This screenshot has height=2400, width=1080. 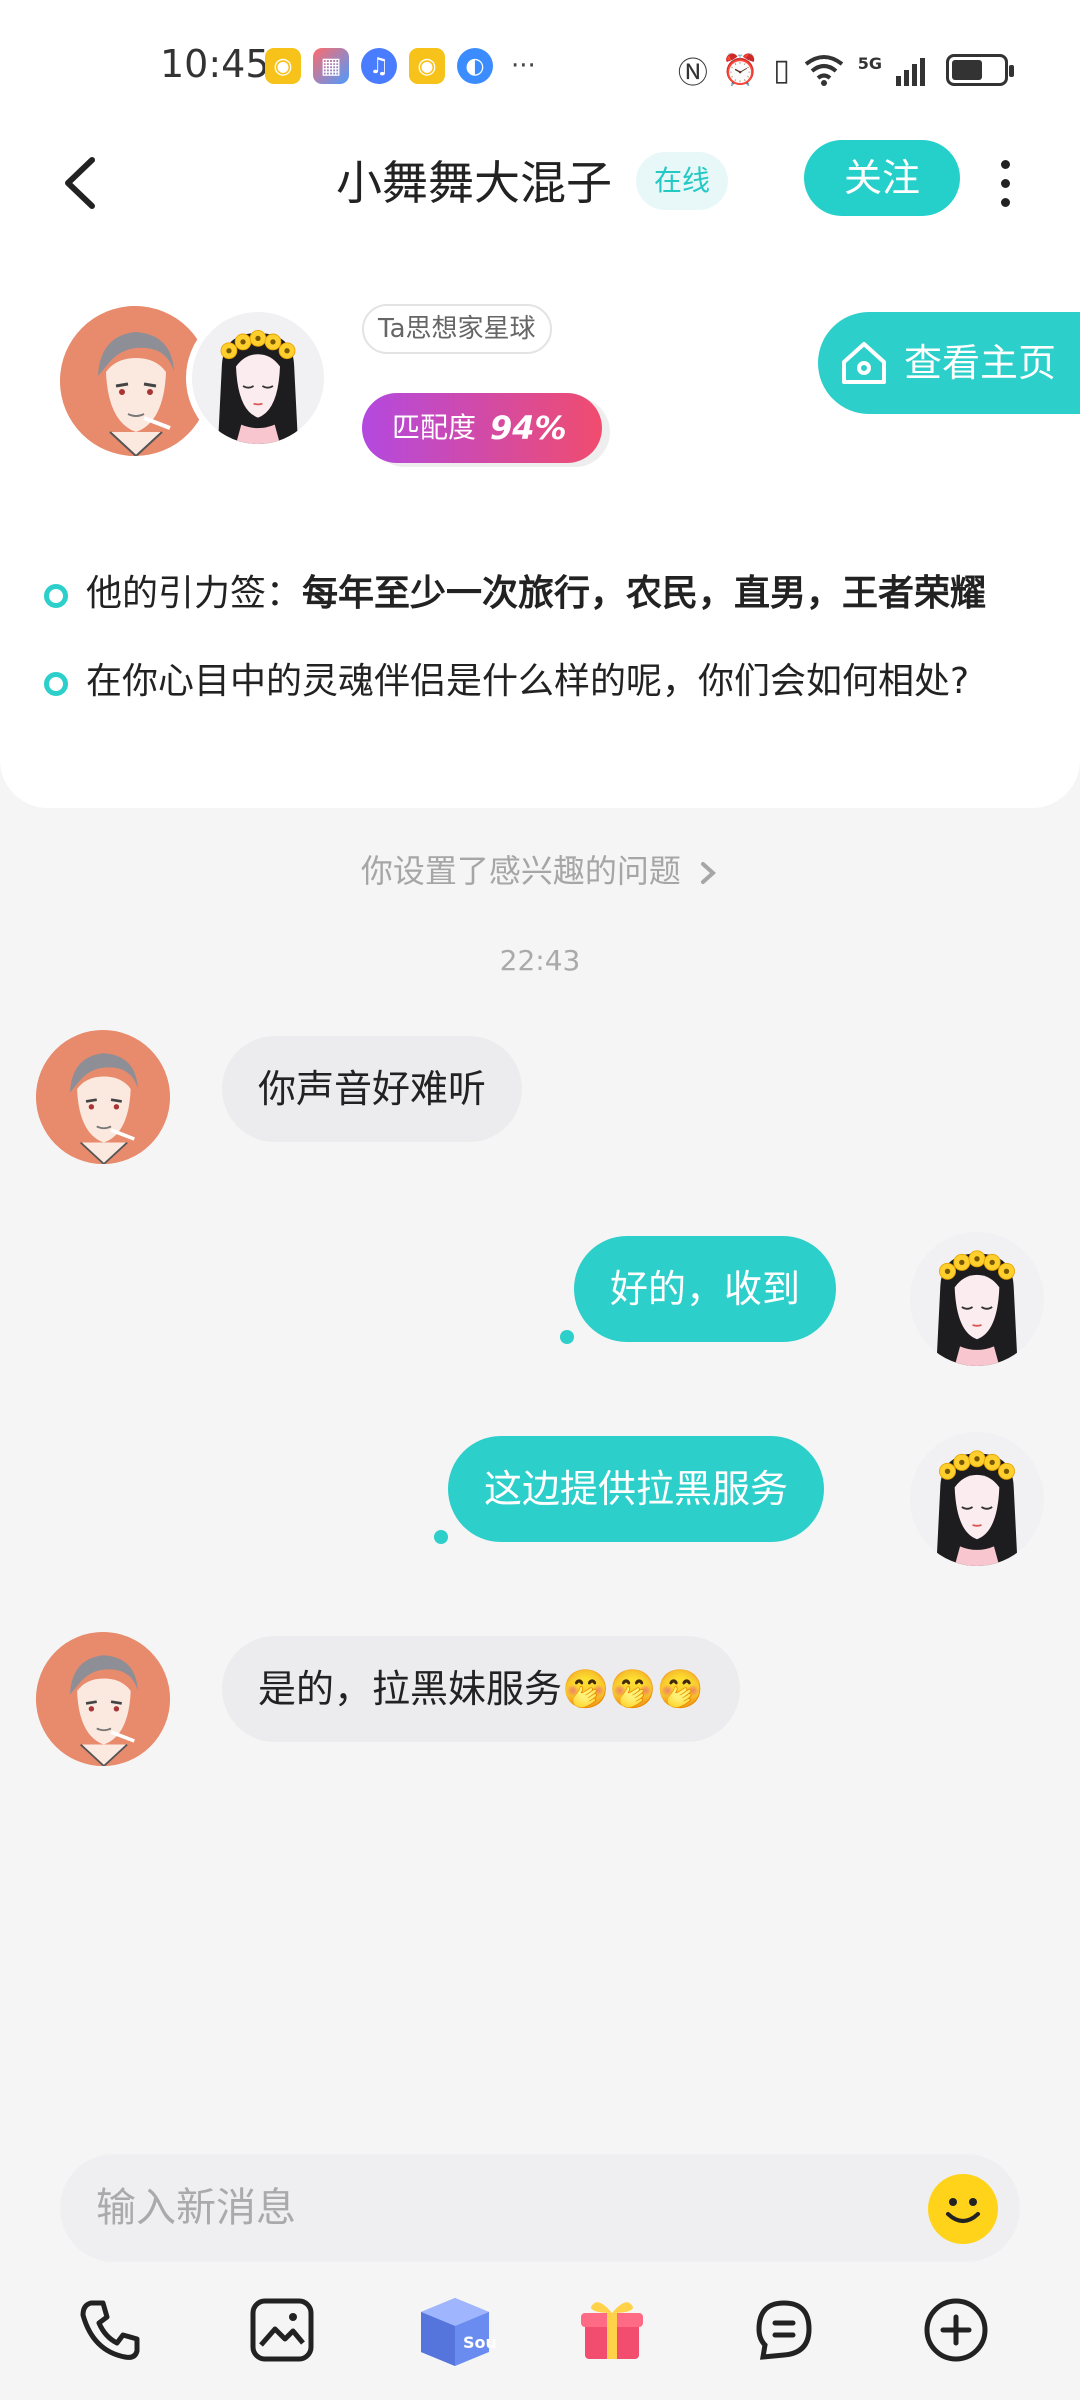 I want to click on online-badge: 在线, so click(x=682, y=181).